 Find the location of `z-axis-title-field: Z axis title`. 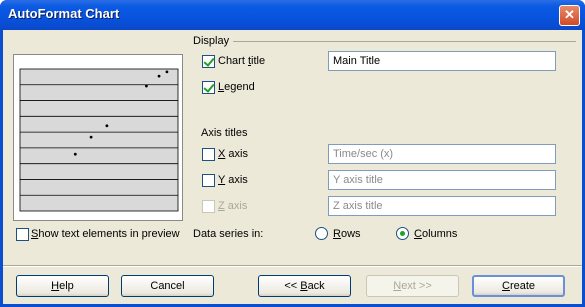

z-axis-title-field: Z axis title is located at coordinates (442, 206).